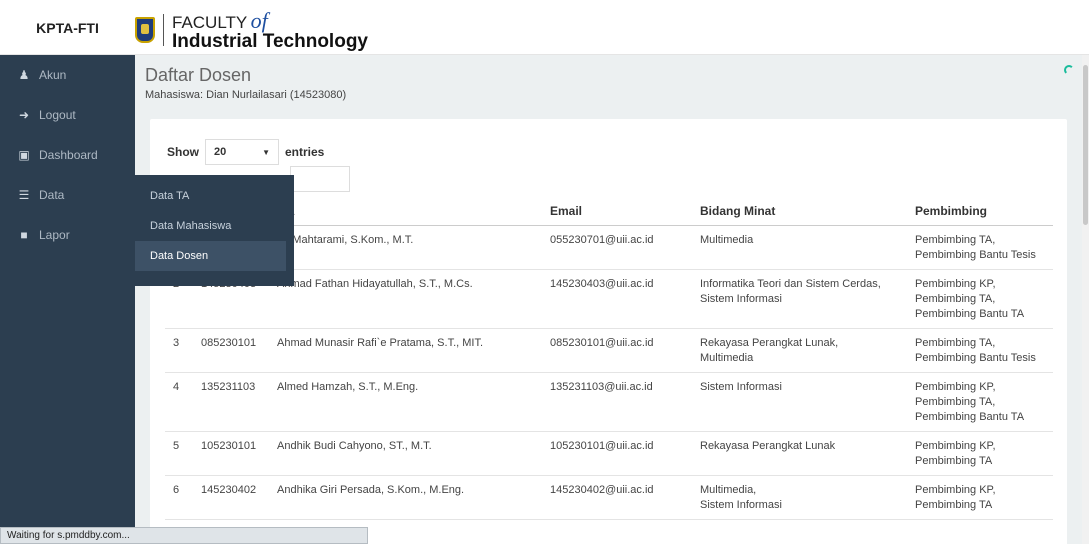  What do you see at coordinates (67, 155) in the screenshot?
I see `sidebar-item-dashboard: ▣ Dashboard` at bounding box center [67, 155].